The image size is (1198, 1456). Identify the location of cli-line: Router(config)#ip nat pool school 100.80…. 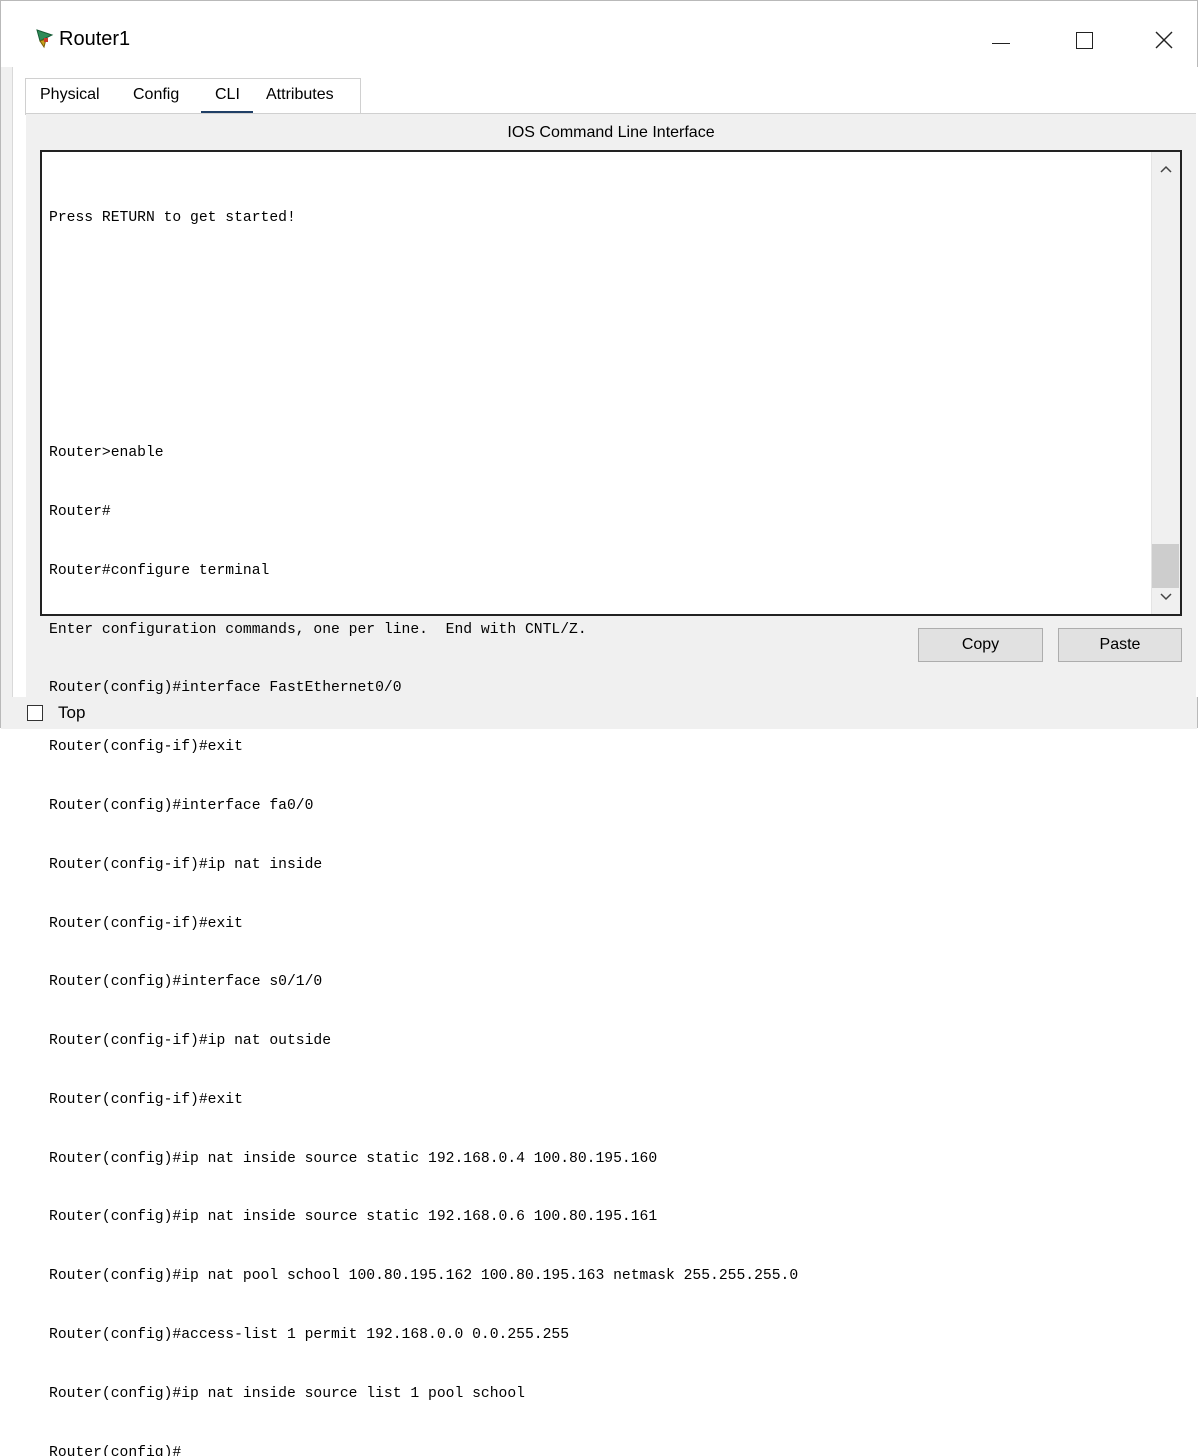
(424, 1276).